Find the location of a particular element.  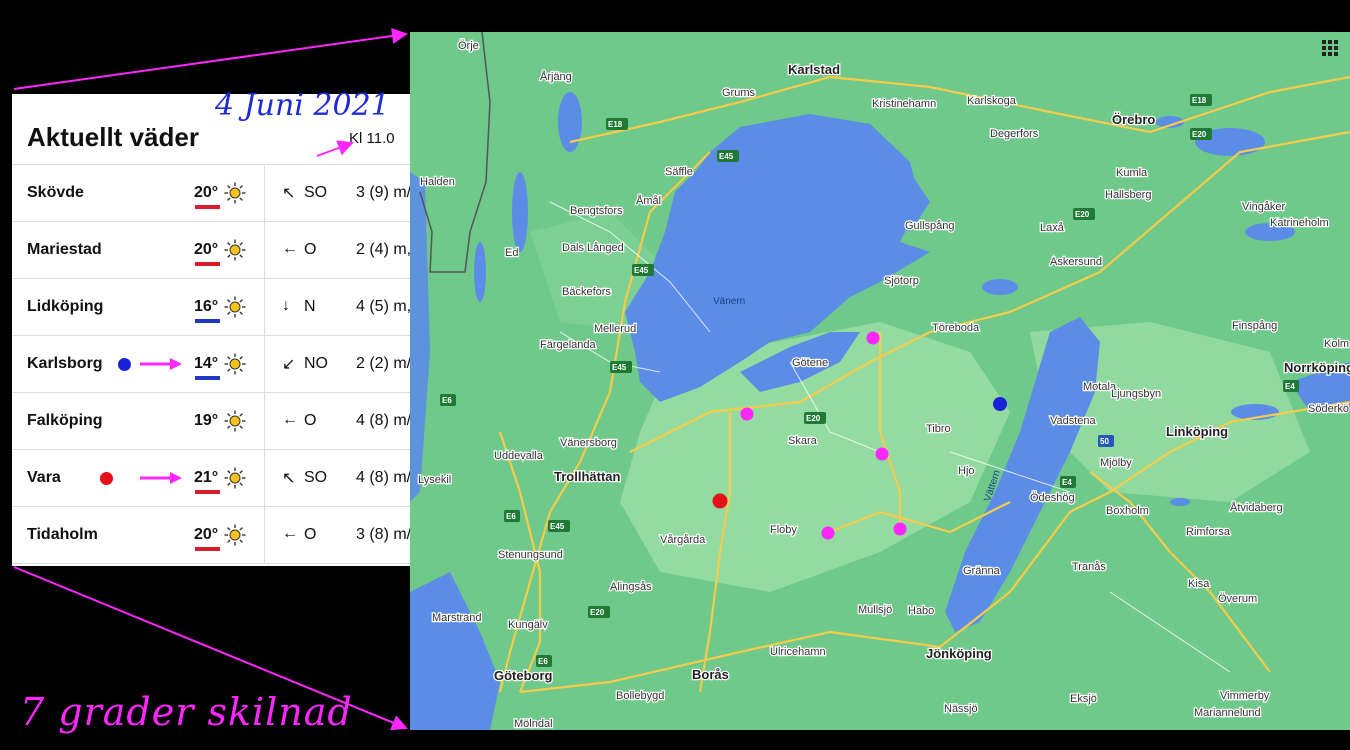

pointer-line-top is located at coordinates (210, 59).